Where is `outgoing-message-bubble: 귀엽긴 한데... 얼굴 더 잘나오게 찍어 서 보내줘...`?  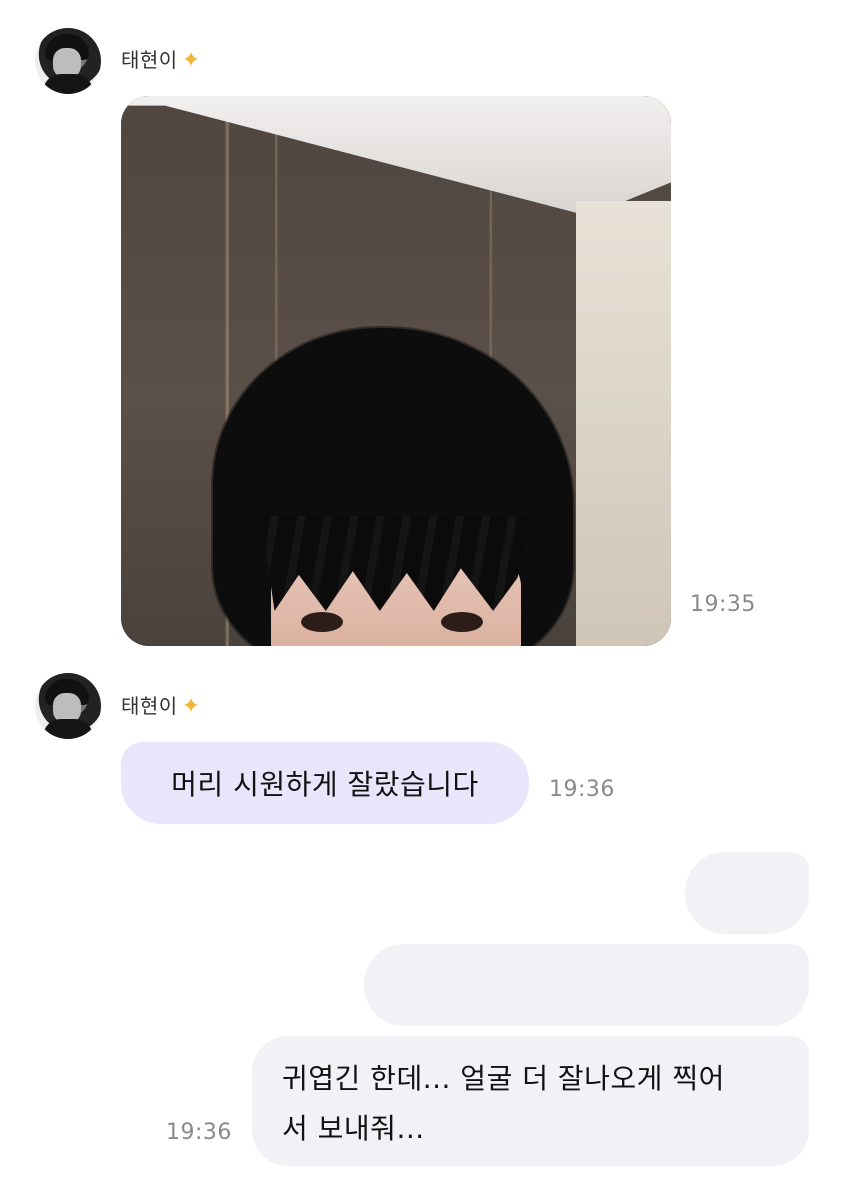
outgoing-message-bubble: 귀엽긴 한데... 얼굴 더 잘나오게 찍어 서 보내줘... is located at coordinates (530, 1101).